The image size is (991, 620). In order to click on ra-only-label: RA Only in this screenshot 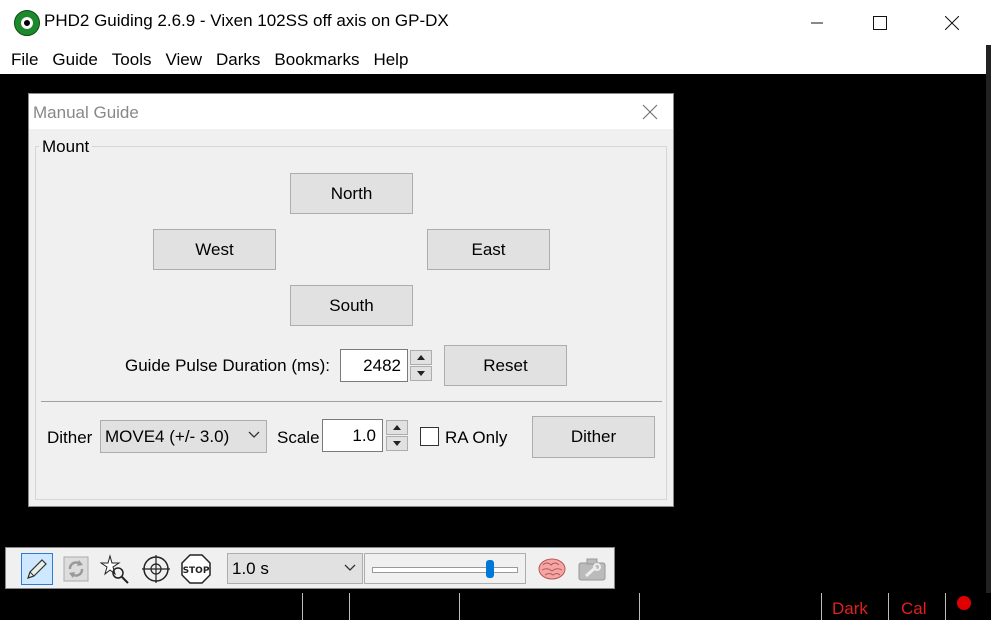, I will do `click(476, 437)`.